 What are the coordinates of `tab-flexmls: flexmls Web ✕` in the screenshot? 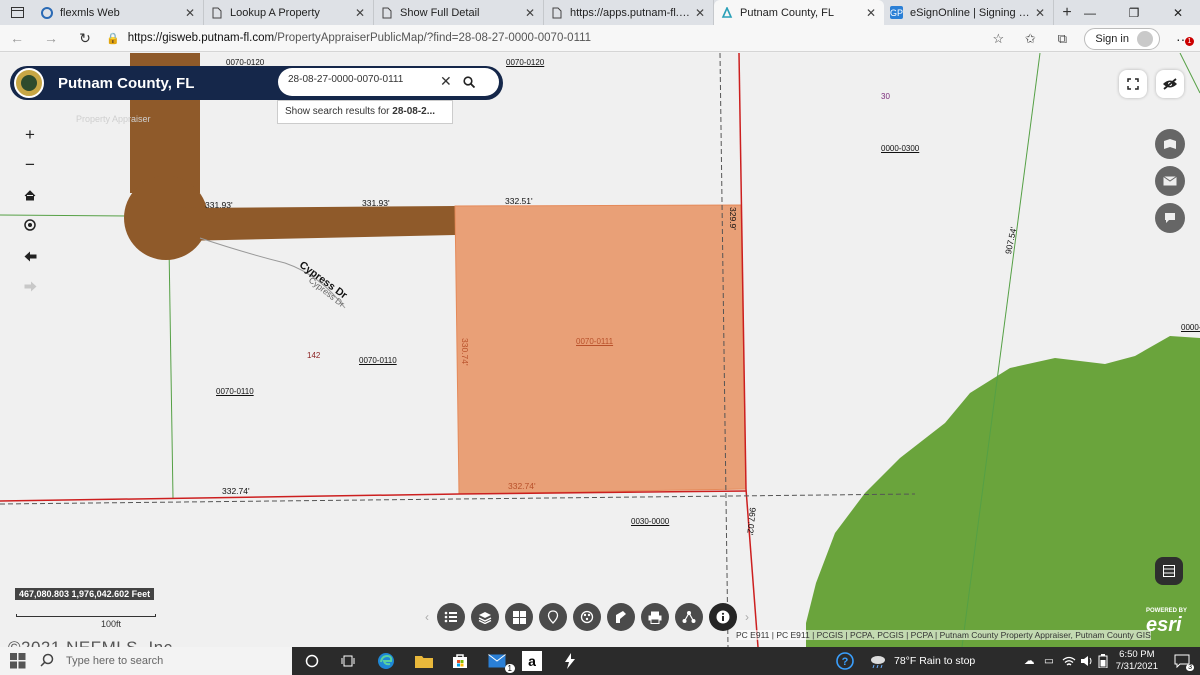 It's located at (119, 12).